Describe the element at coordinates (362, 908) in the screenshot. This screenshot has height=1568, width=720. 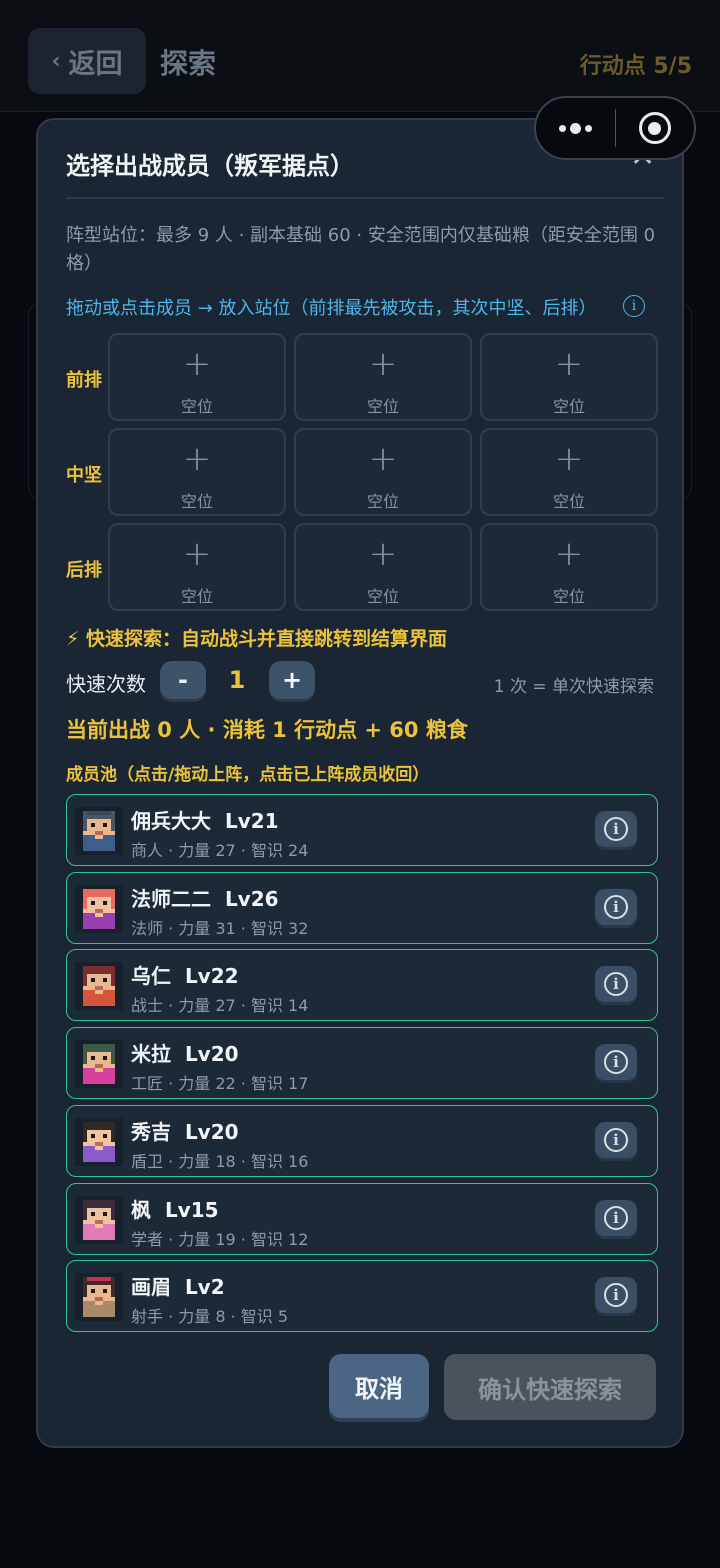
I see `member-row: 法师二二 Lv26 法师 · 力量 31 · 智识 32 i` at that location.